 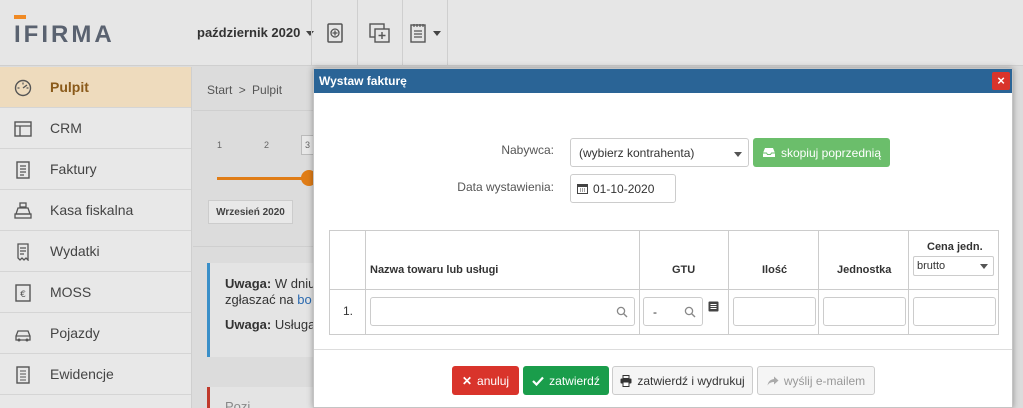 I want to click on unit-price-input, so click(x=954, y=311).